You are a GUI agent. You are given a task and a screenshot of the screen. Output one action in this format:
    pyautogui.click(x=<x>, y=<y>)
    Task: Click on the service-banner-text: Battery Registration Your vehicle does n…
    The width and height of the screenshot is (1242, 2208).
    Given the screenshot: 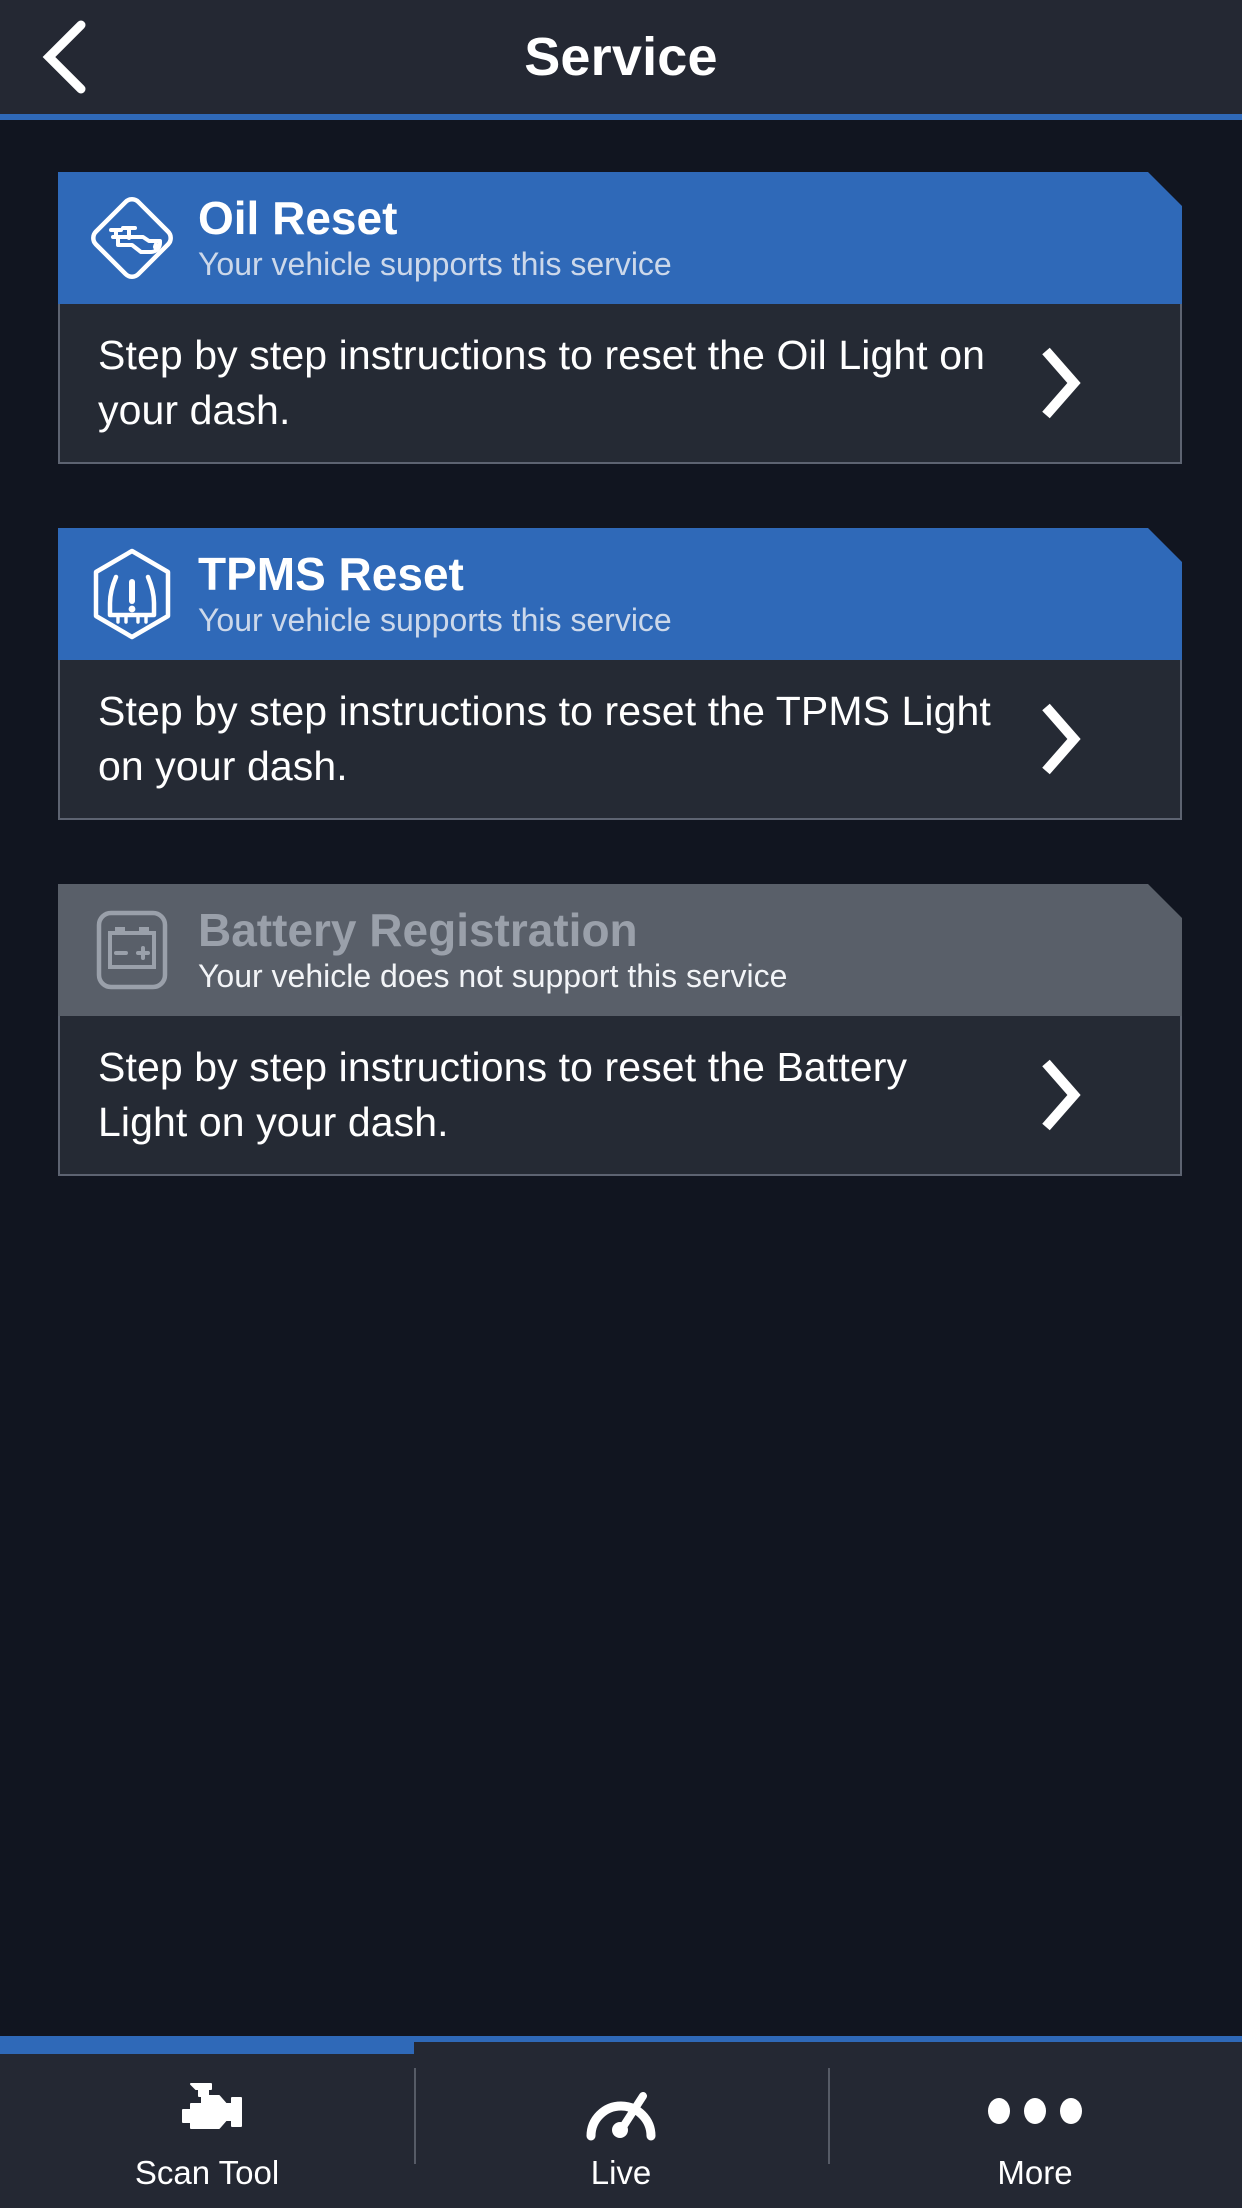 What is the action you would take?
    pyautogui.click(x=493, y=949)
    